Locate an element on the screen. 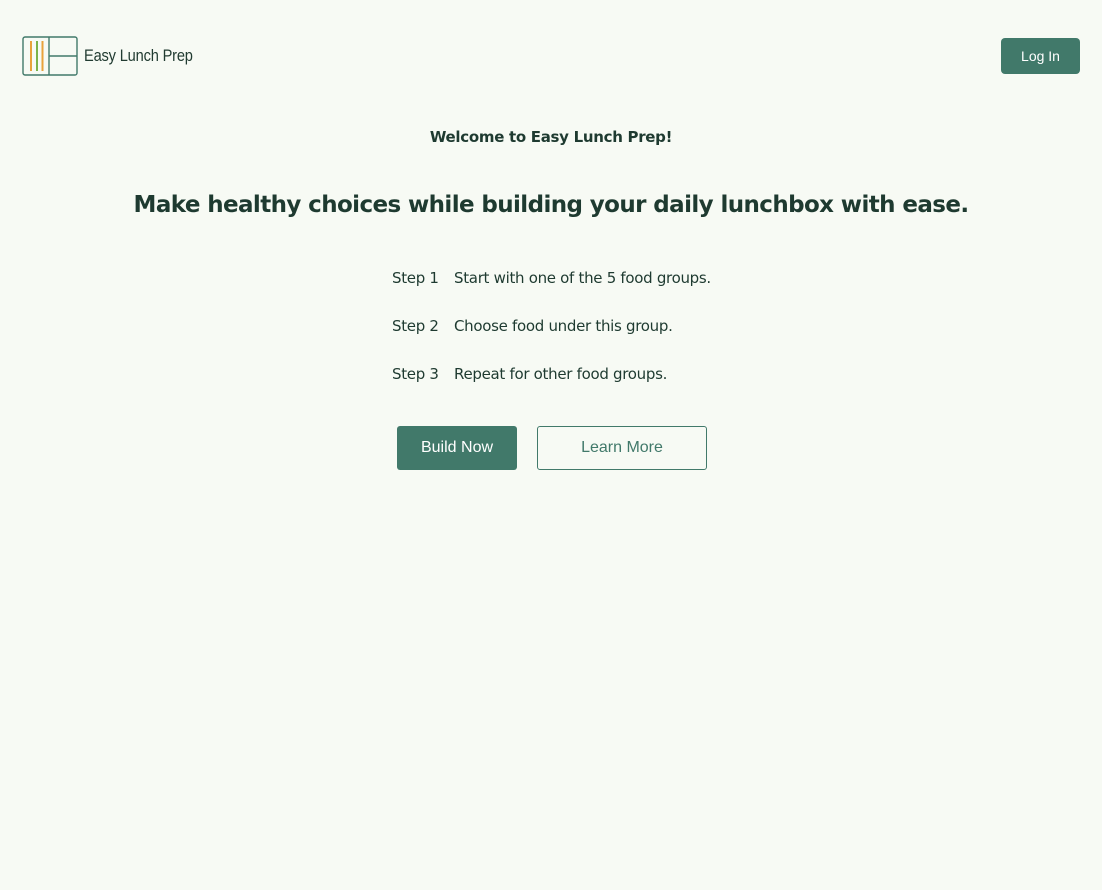 The image size is (1102, 890). logo-text: Easy Lunch Prep is located at coordinates (138, 55).